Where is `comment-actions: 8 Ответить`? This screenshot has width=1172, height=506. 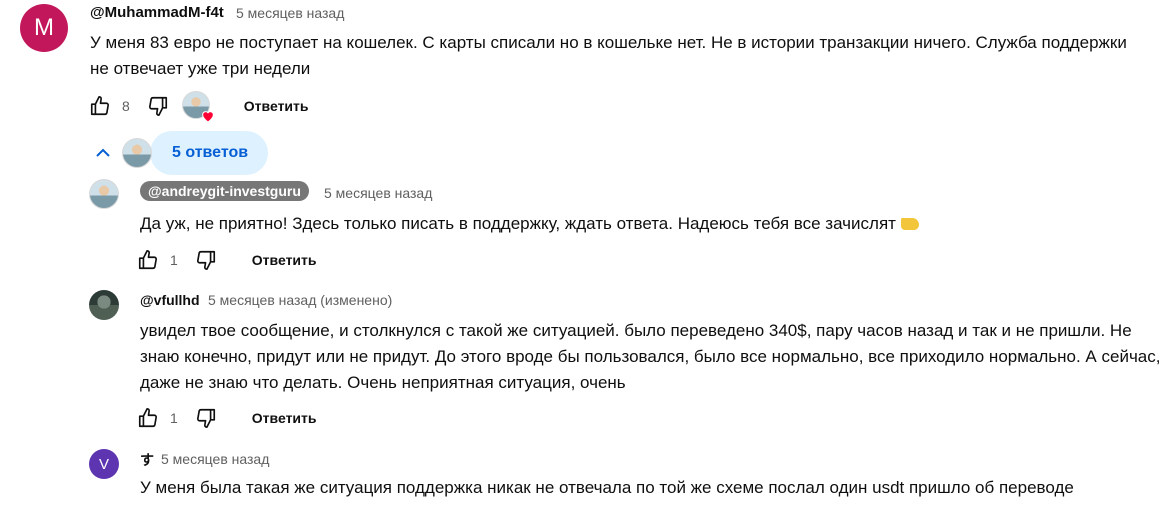
comment-actions: 8 Ответить is located at coordinates (197, 107).